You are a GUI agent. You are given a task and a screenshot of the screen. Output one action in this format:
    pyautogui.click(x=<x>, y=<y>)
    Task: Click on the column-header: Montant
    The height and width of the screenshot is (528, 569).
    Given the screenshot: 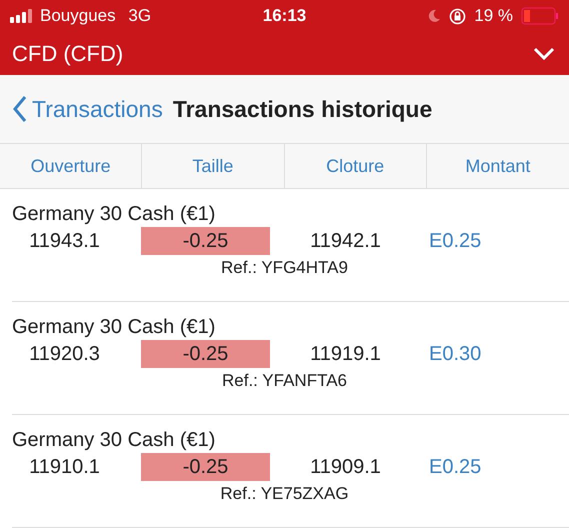 What is the action you would take?
    pyautogui.click(x=497, y=166)
    